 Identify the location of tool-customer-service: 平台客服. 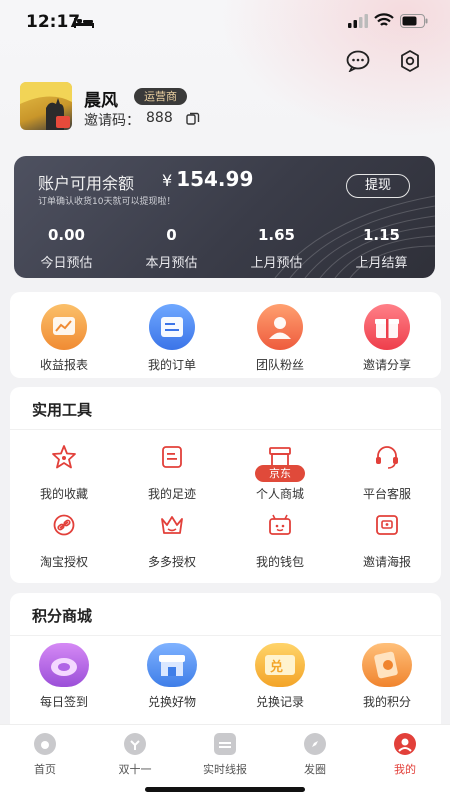
(387, 472).